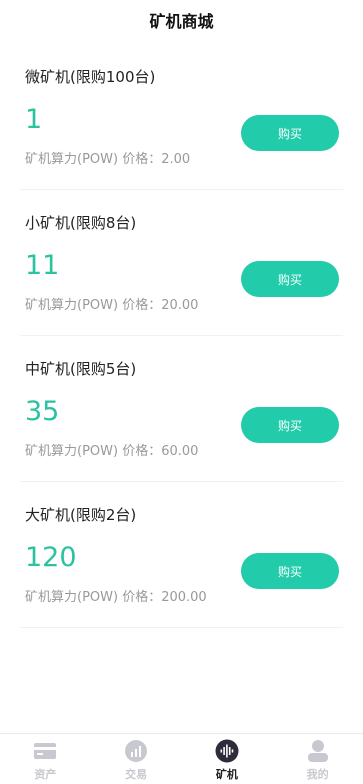 The width and height of the screenshot is (363, 784). Describe the element at coordinates (112, 305) in the screenshot. I see `product-price: 矿机算力(POW) 价格：20.00` at that location.